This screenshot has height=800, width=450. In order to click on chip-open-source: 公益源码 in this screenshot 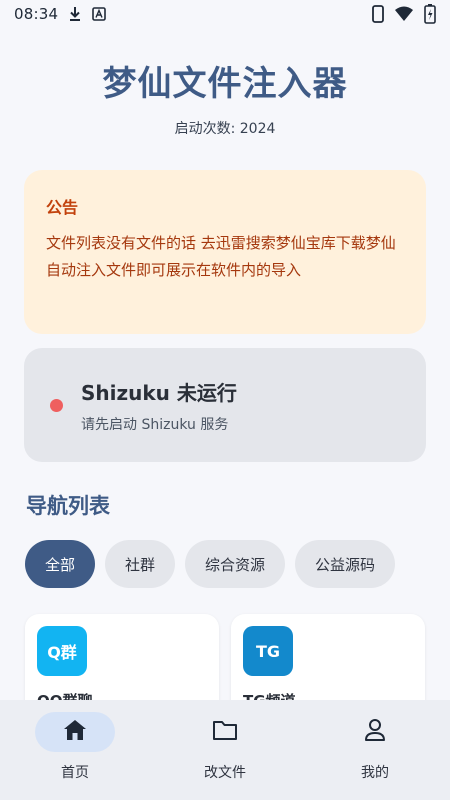, I will do `click(345, 564)`.